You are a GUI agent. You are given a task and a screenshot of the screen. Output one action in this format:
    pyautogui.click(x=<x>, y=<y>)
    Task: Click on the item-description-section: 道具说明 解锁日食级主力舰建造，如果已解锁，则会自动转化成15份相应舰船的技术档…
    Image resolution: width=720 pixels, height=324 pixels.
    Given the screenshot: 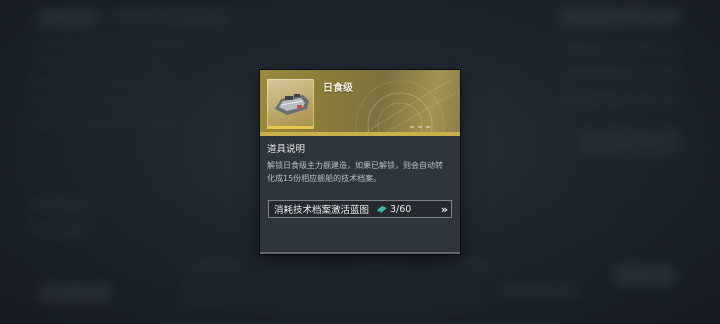 What is the action you would take?
    pyautogui.click(x=361, y=163)
    